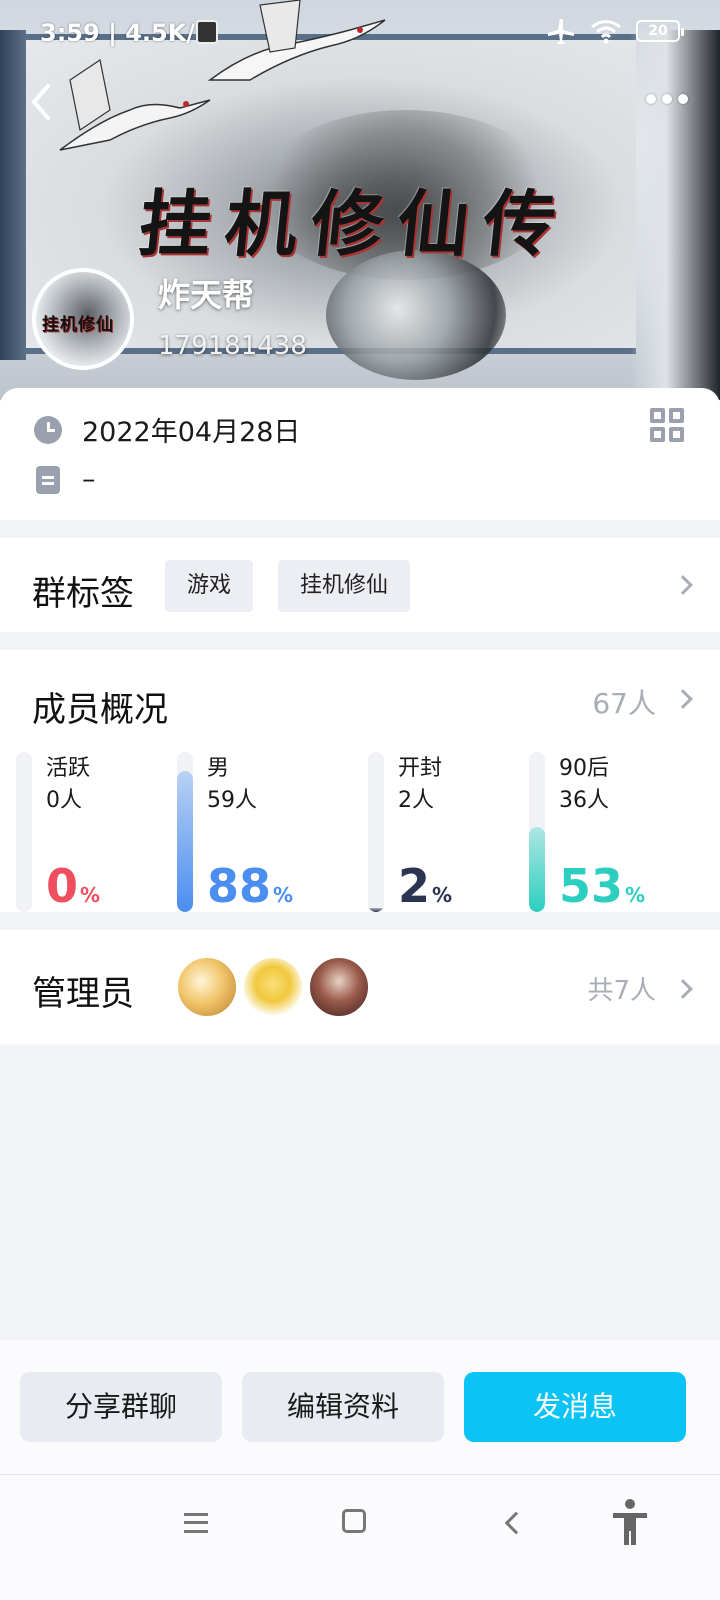 The width and height of the screenshot is (720, 1600). I want to click on document-icon, so click(48, 479).